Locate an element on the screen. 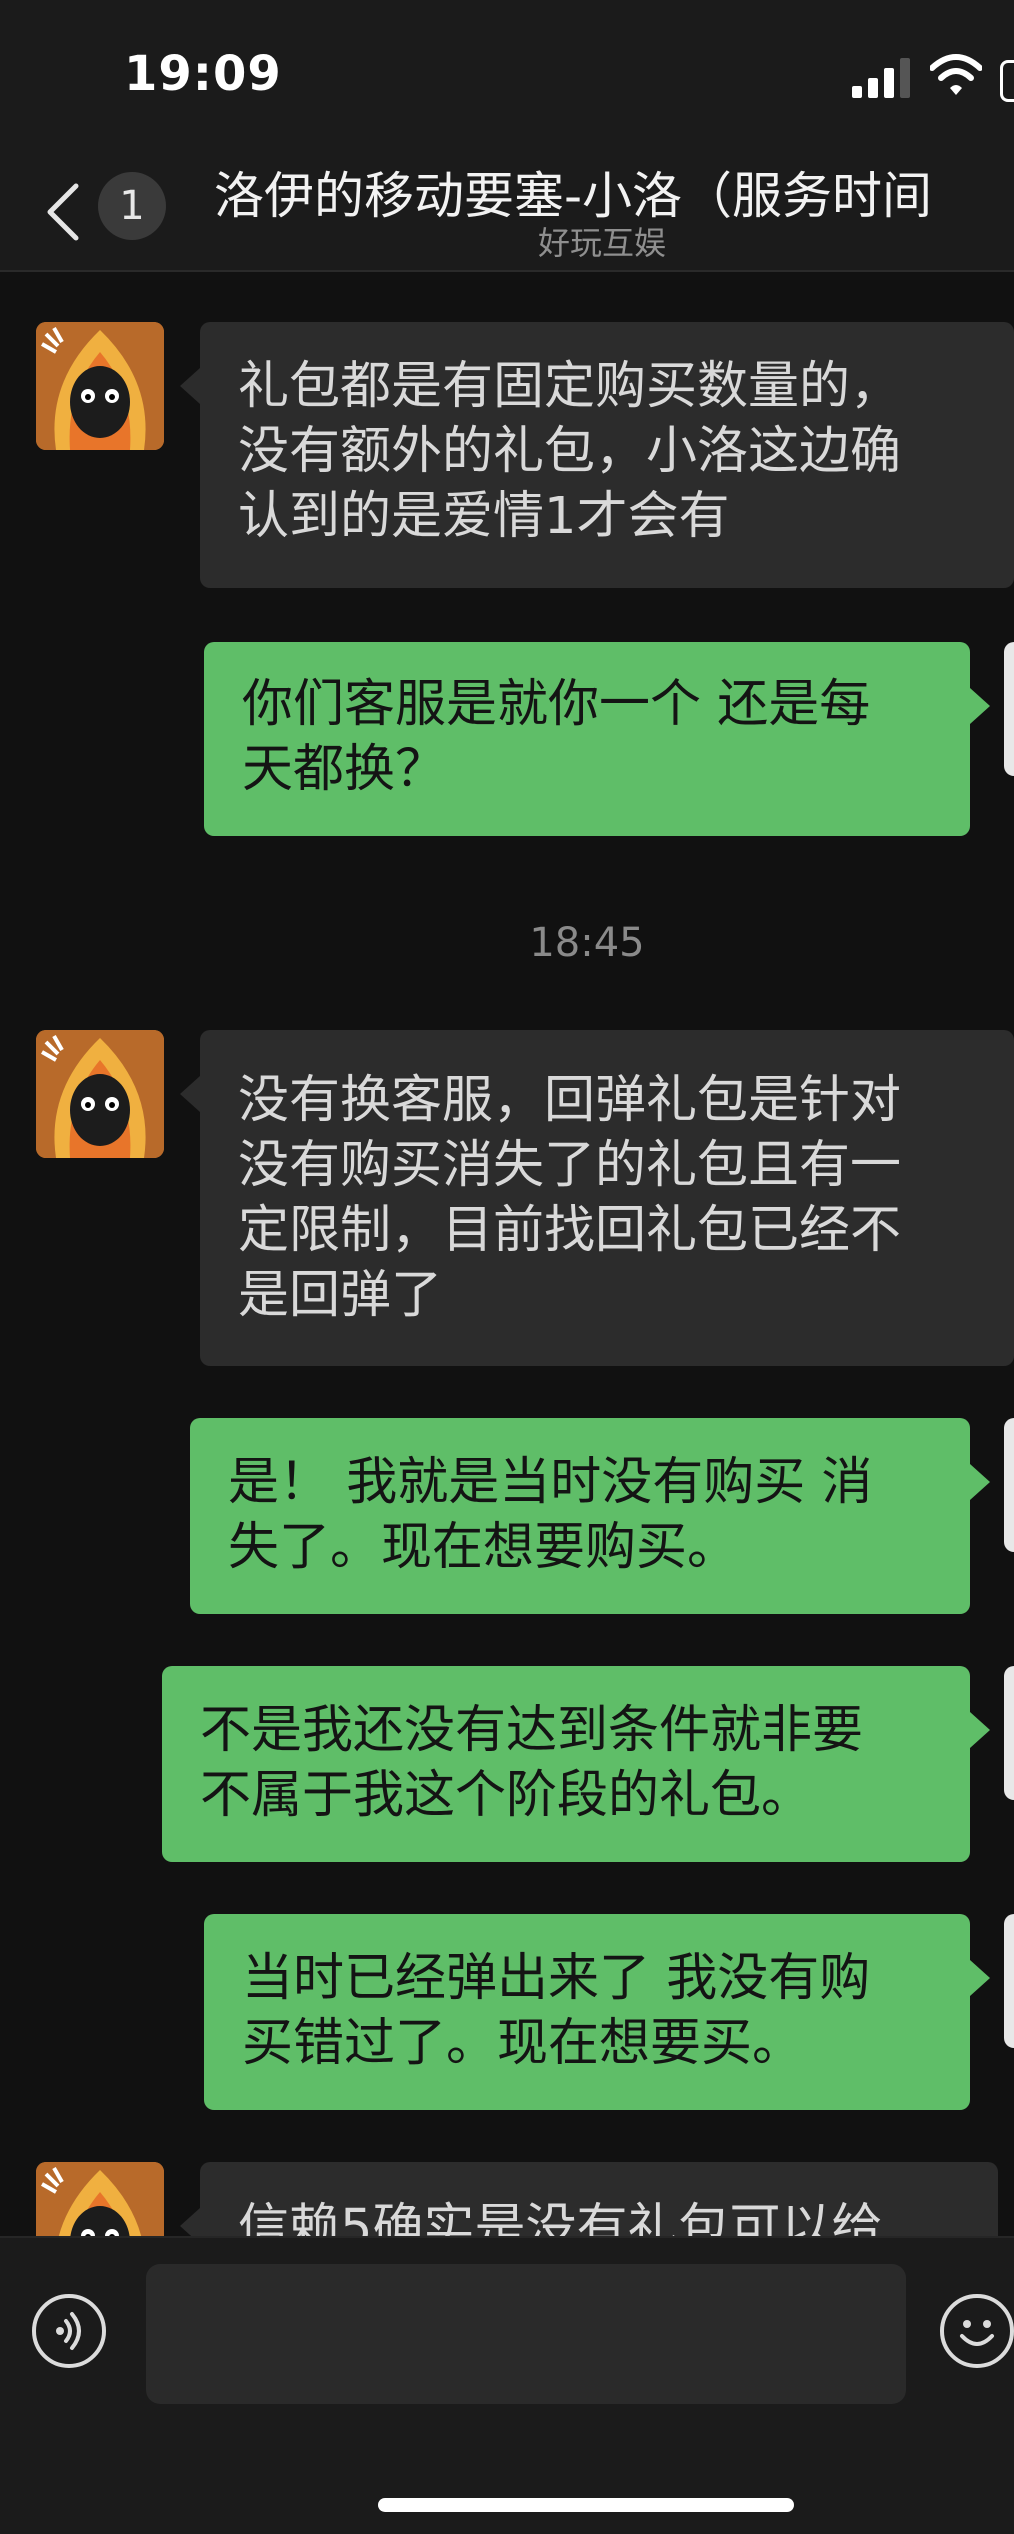 This screenshot has width=1014, height=2534. message-line: 是回弹了 is located at coordinates (340, 1295).